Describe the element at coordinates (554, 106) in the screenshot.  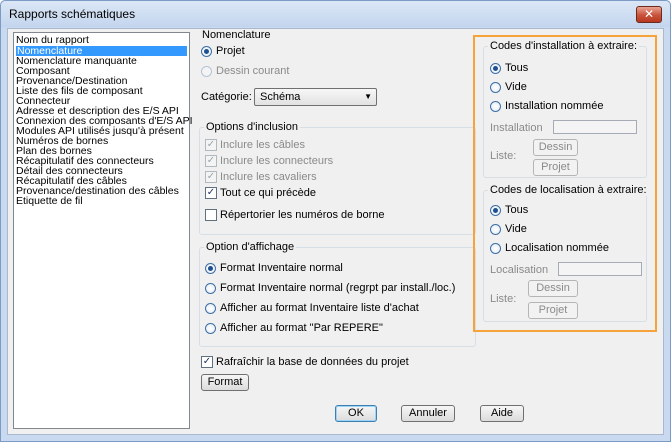
I see `installation-nommee-label: Installation nommée` at that location.